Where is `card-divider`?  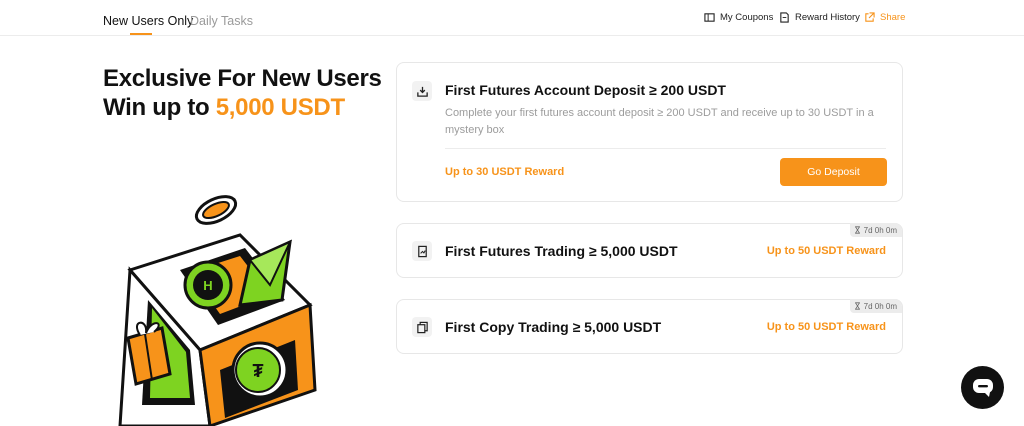
card-divider is located at coordinates (665, 148).